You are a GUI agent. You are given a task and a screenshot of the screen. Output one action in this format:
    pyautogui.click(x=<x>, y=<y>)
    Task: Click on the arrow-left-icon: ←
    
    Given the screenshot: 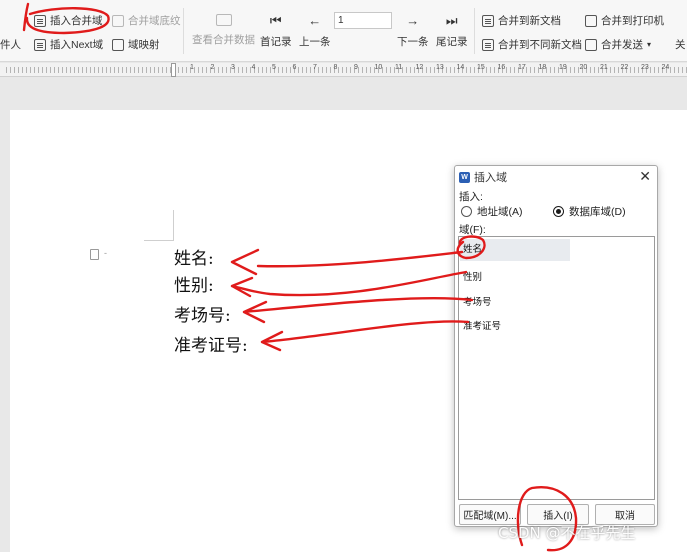 What is the action you would take?
    pyautogui.click(x=315, y=20)
    